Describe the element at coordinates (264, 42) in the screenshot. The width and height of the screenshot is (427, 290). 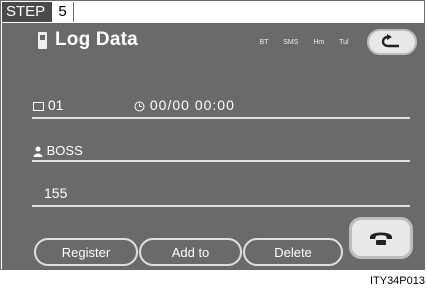
I see `bluetooth-status: BT` at that location.